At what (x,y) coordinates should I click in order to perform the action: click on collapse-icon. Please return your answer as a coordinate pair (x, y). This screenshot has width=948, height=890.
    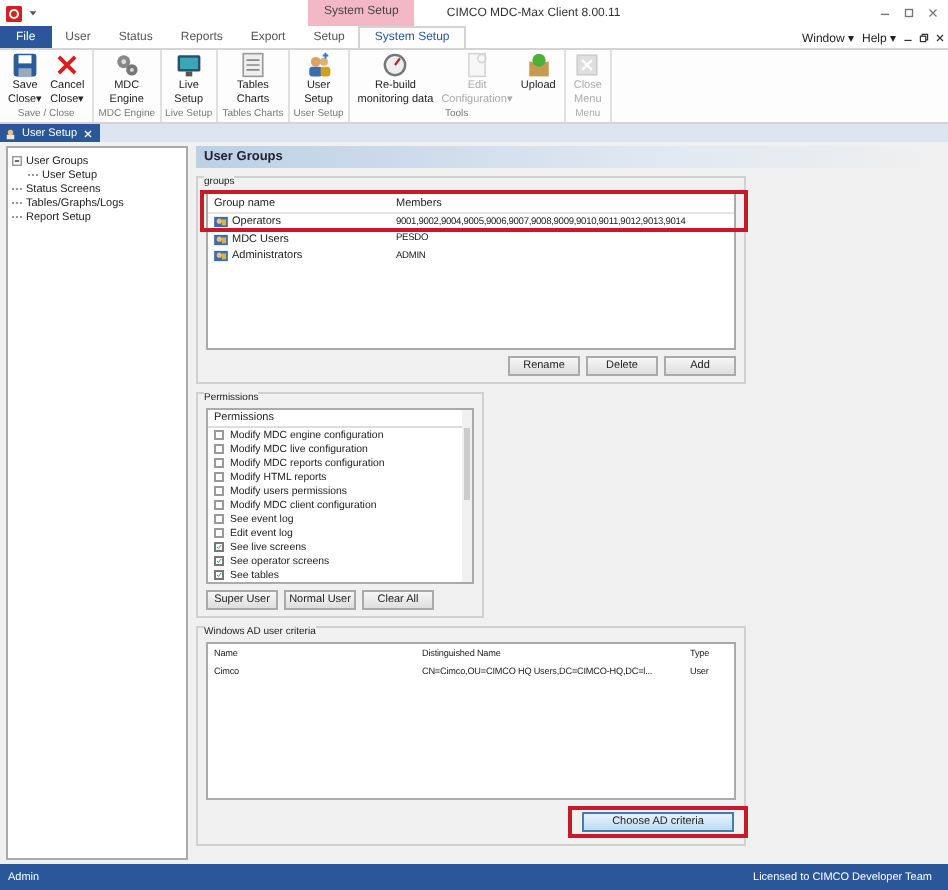
    Looking at the image, I should click on (17, 161).